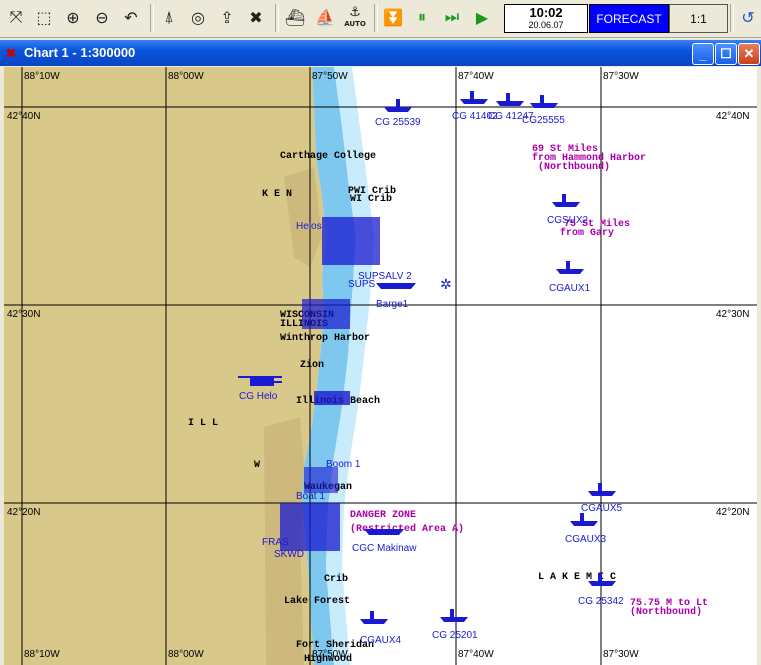 The image size is (761, 665). Describe the element at coordinates (726, 54) in the screenshot. I see `maximize-button: ☐` at that location.